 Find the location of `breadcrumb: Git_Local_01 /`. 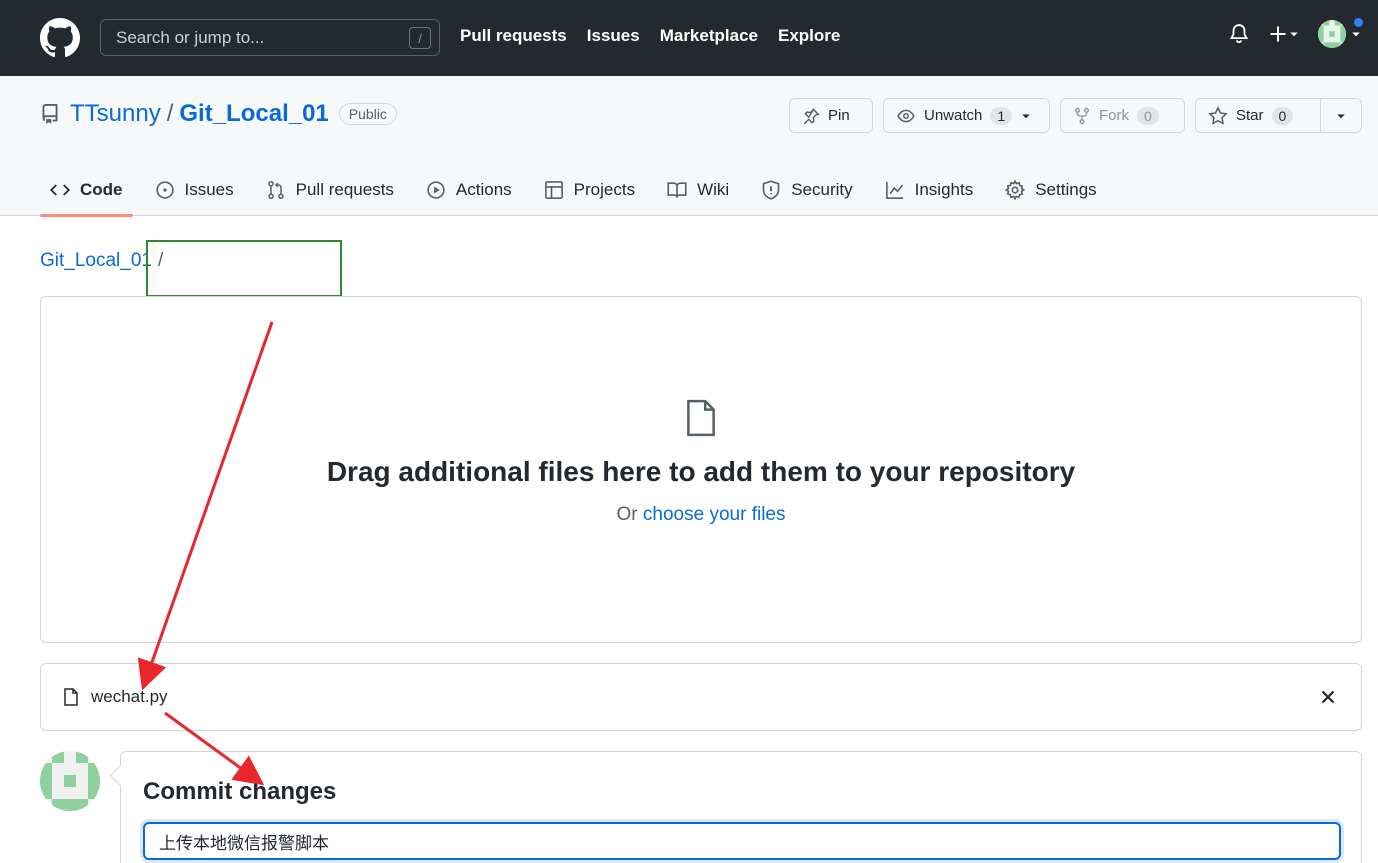

breadcrumb: Git_Local_01 / is located at coordinates (101, 261).